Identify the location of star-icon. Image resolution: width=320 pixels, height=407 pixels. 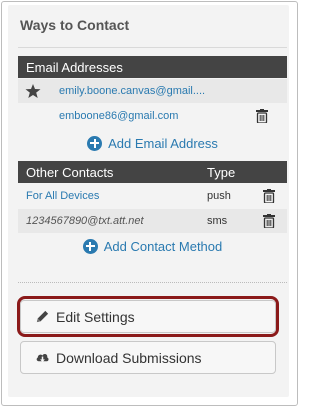
(33, 91).